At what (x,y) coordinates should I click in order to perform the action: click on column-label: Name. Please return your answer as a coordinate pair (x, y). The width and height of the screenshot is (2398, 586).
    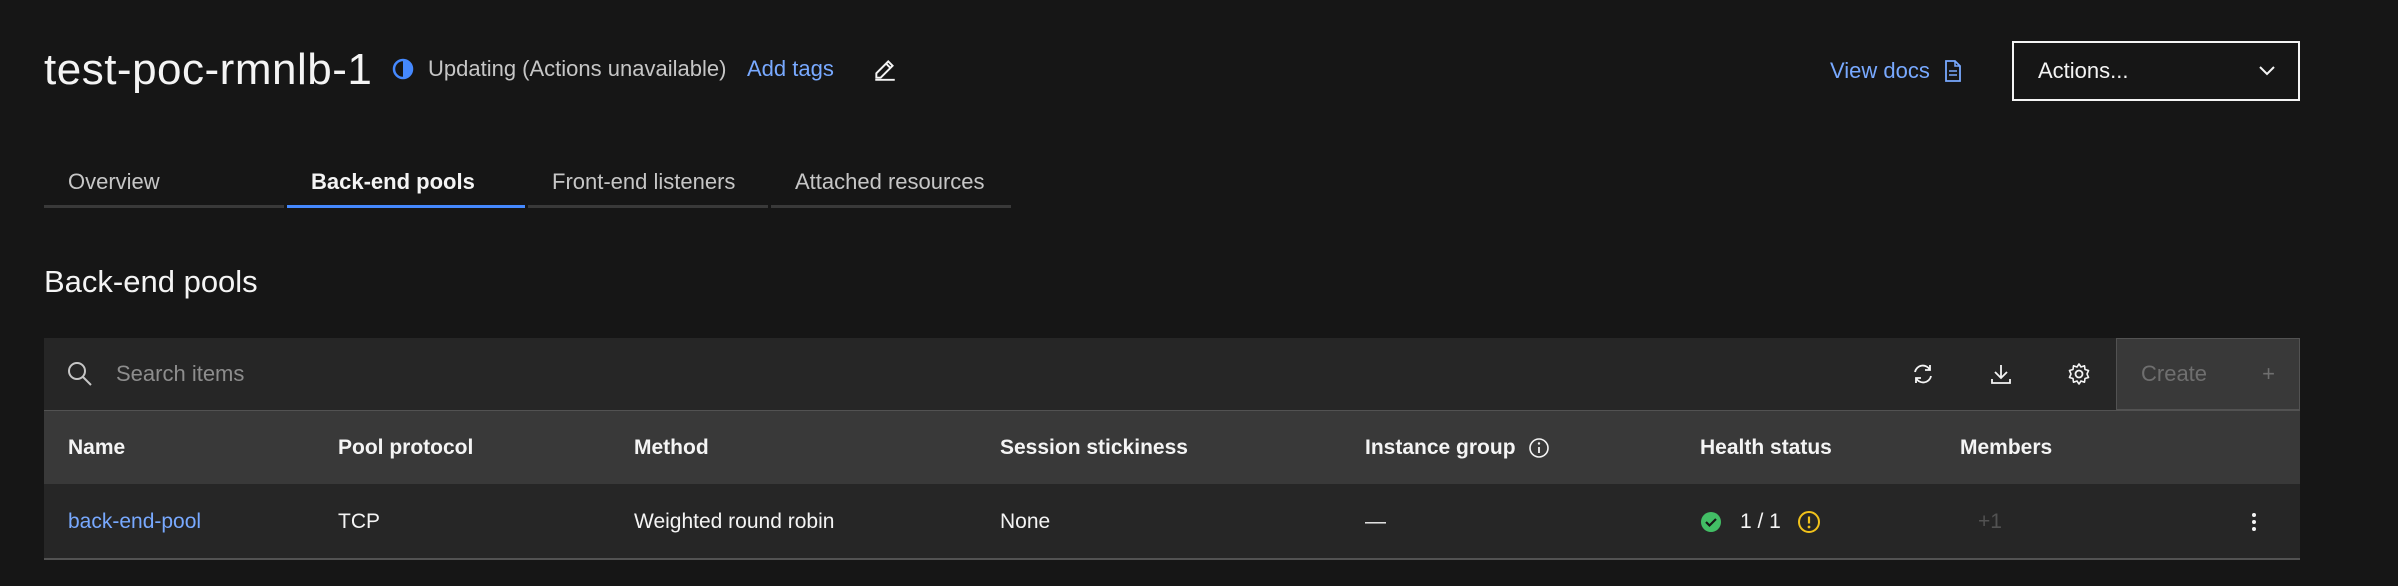
    Looking at the image, I should click on (97, 447).